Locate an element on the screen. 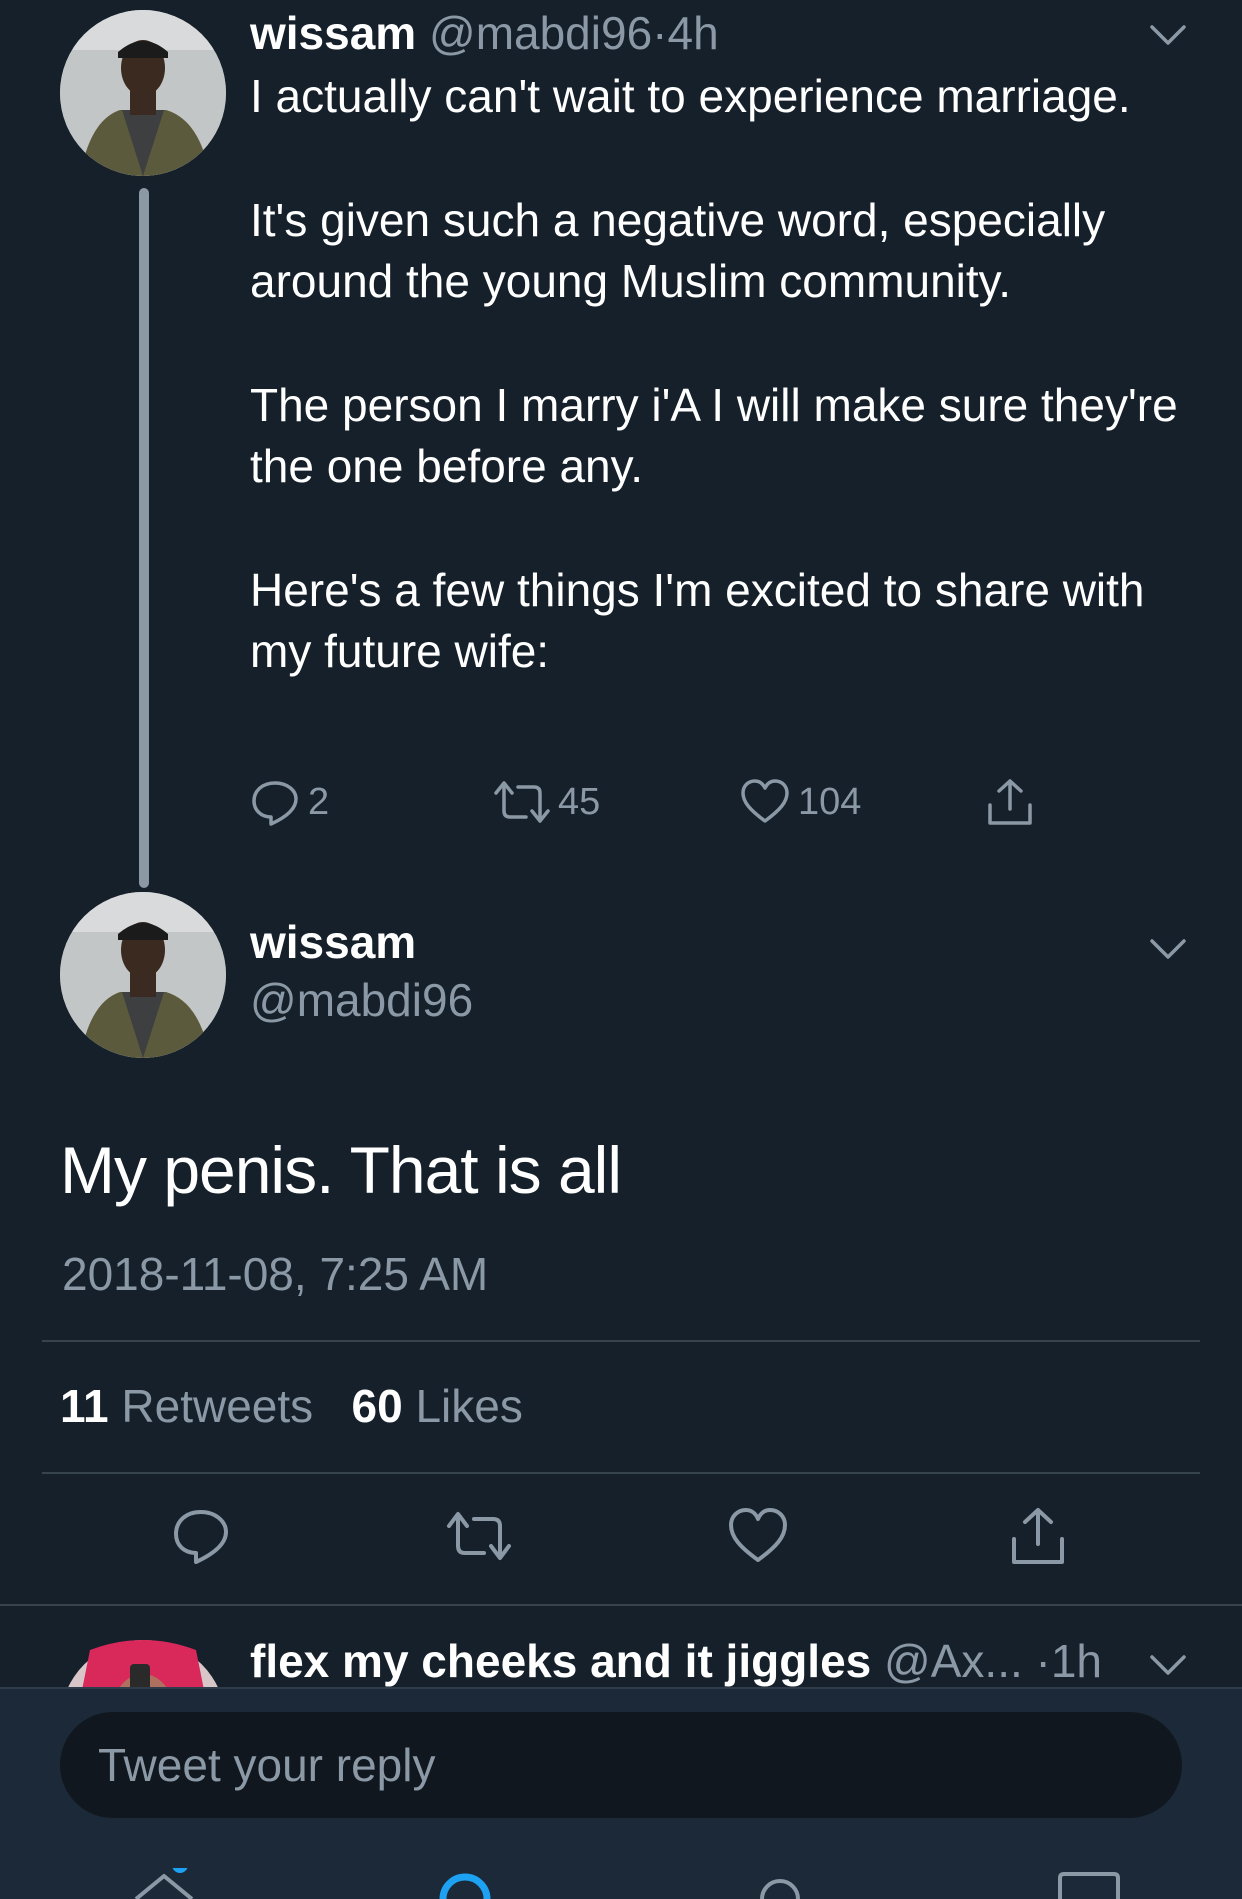 The width and height of the screenshot is (1242, 1899). reply-placeholder: Tweet your reply is located at coordinates (267, 1765).